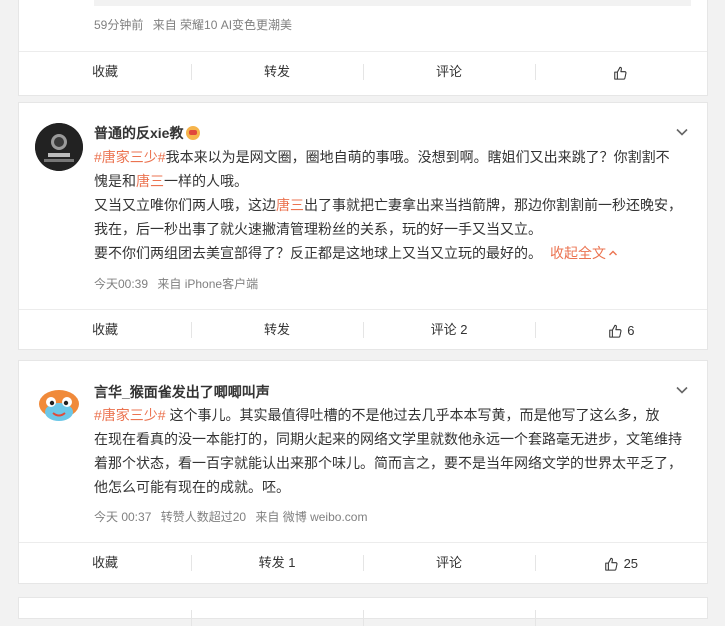  What do you see at coordinates (118, 25) in the screenshot?
I see `post-time: 59分钟前` at bounding box center [118, 25].